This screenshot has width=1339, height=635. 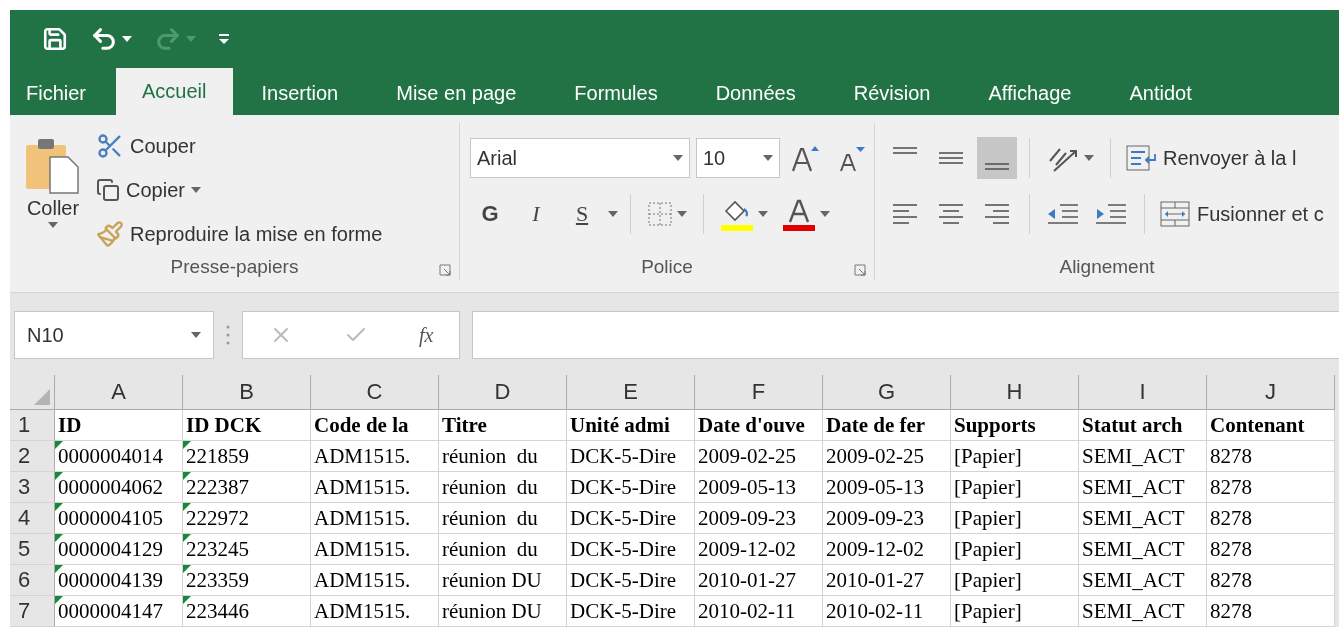 What do you see at coordinates (239, 234) in the screenshot?
I see `format-painter-button: Reproduire la mise en forme` at bounding box center [239, 234].